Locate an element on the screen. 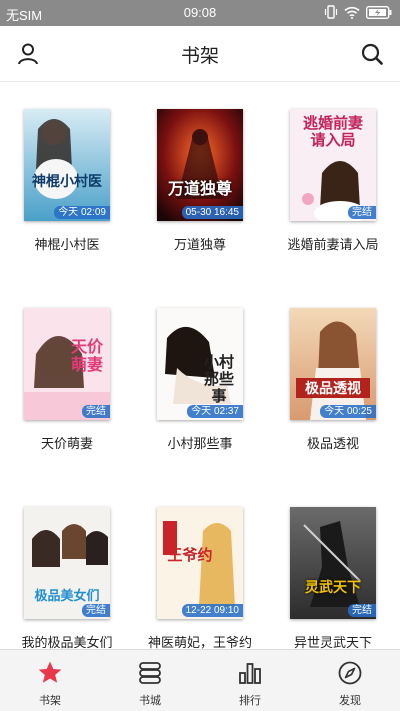 Image resolution: width=400 pixels, height=711 pixels. update-badge: 今天 02:09 is located at coordinates (82, 212).